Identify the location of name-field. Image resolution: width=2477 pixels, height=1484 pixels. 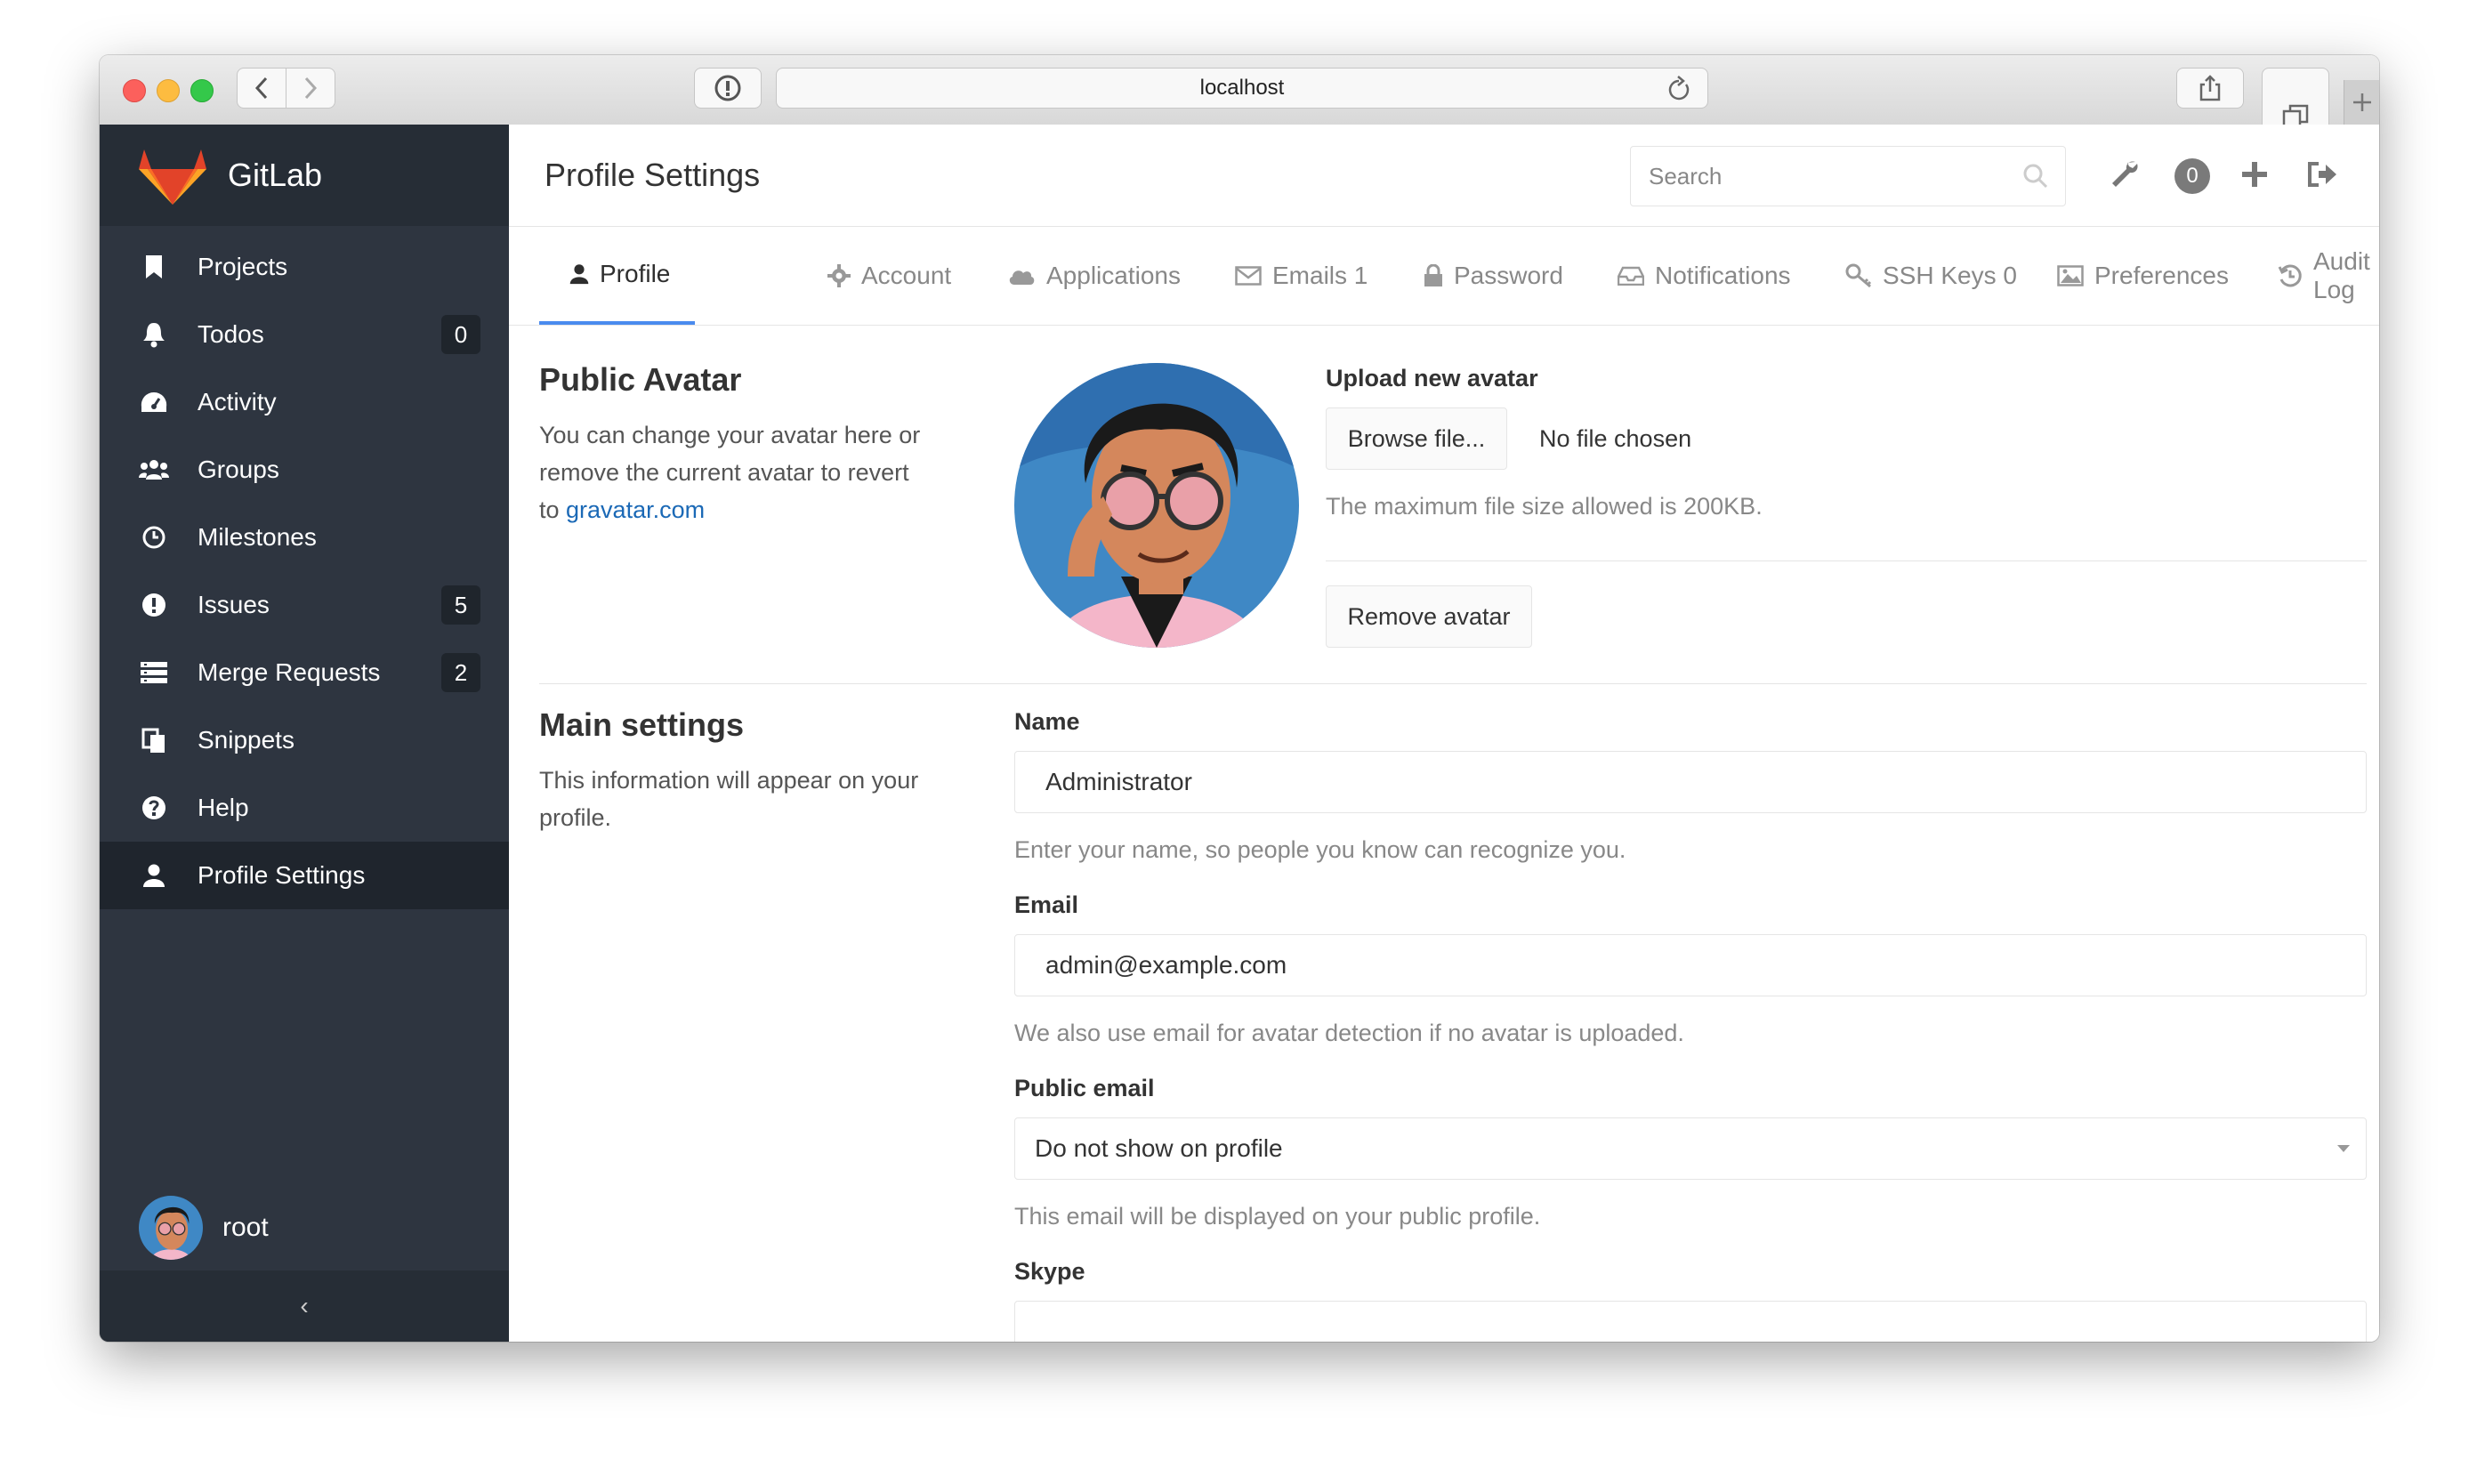
(1690, 782).